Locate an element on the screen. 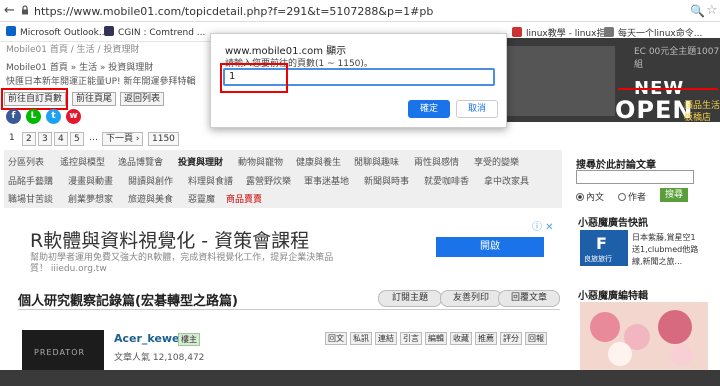  lock-icon is located at coordinates (25, 10).